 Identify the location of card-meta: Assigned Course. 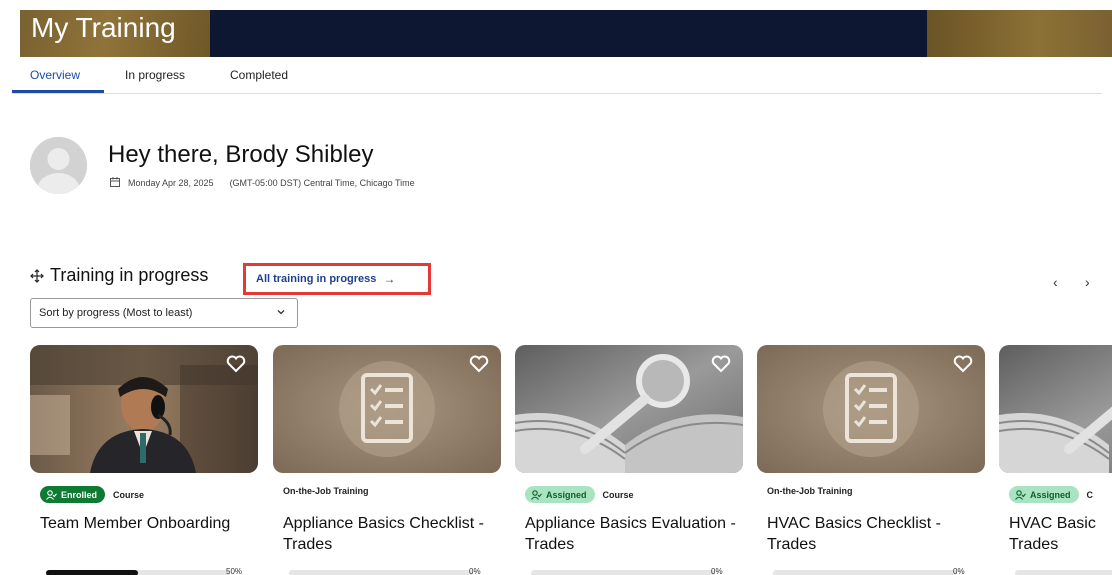
(579, 494).